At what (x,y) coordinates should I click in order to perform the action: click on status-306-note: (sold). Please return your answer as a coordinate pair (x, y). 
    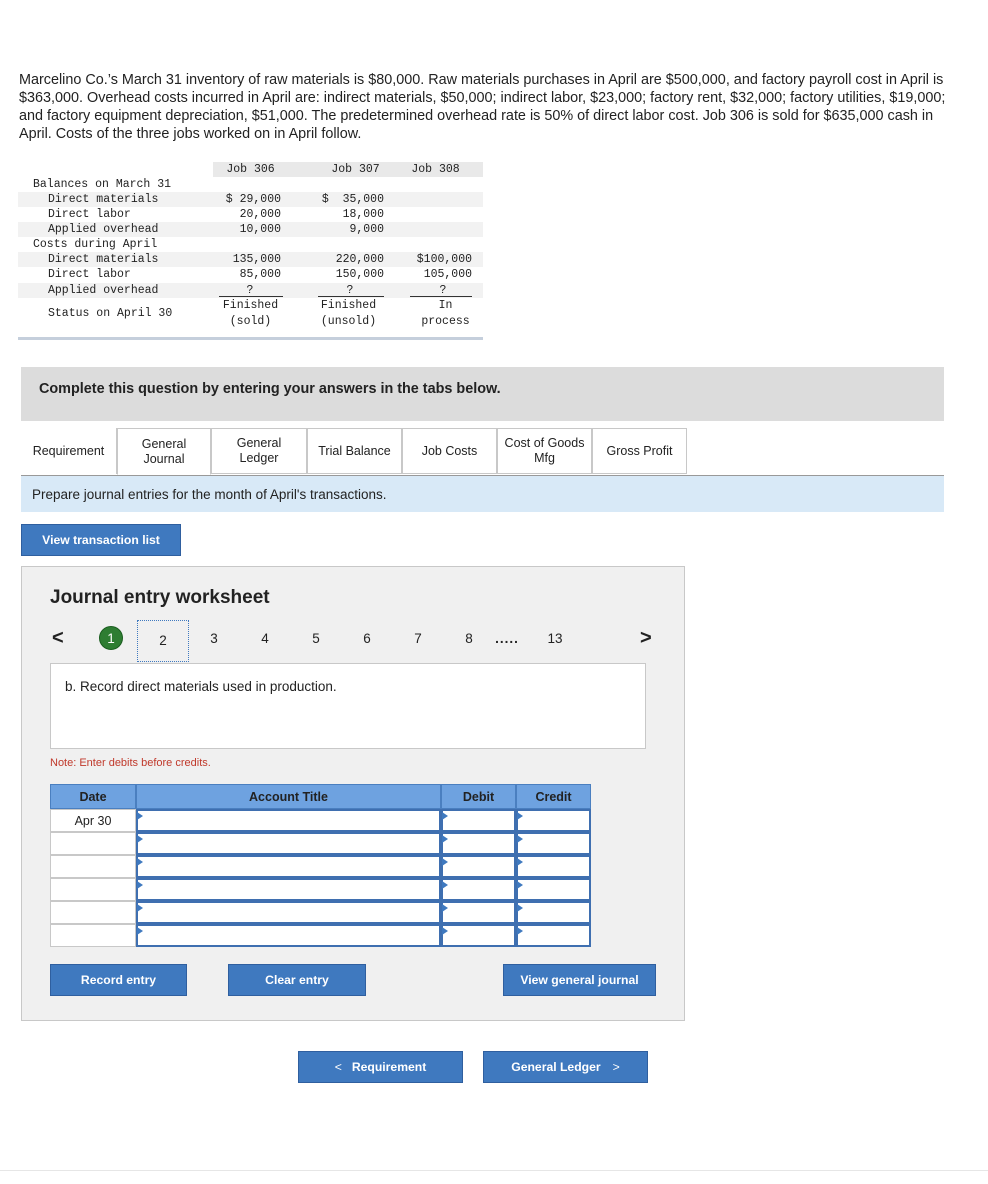
    Looking at the image, I should click on (250, 321).